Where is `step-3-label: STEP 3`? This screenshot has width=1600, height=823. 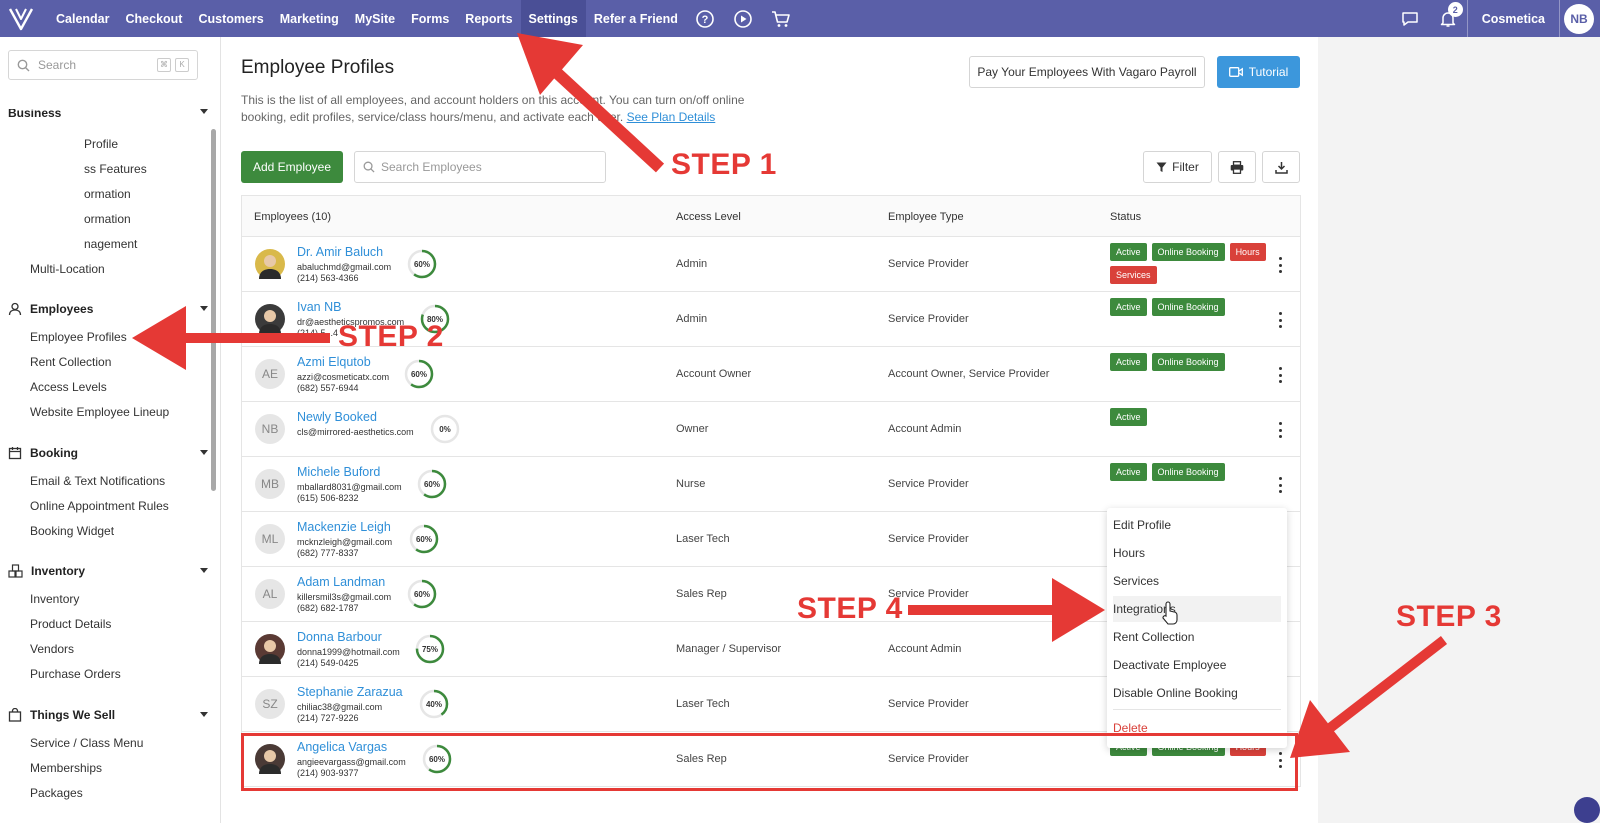
step-3-label: STEP 3 is located at coordinates (1449, 616).